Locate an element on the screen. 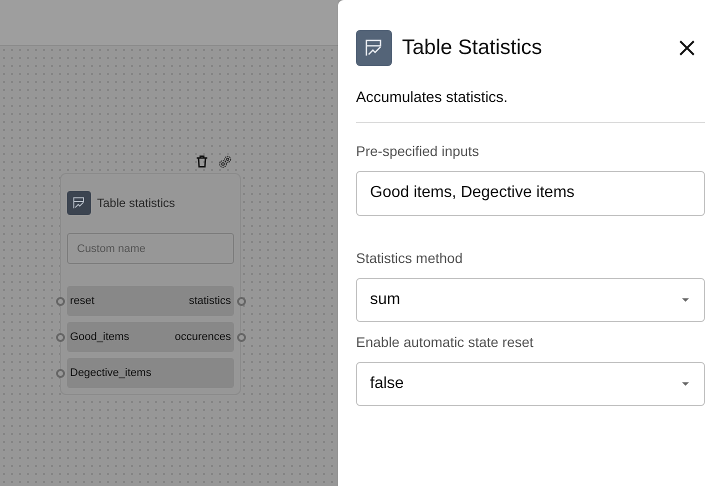 The image size is (723, 486). field-label: Enable automatic state reset is located at coordinates (445, 342).